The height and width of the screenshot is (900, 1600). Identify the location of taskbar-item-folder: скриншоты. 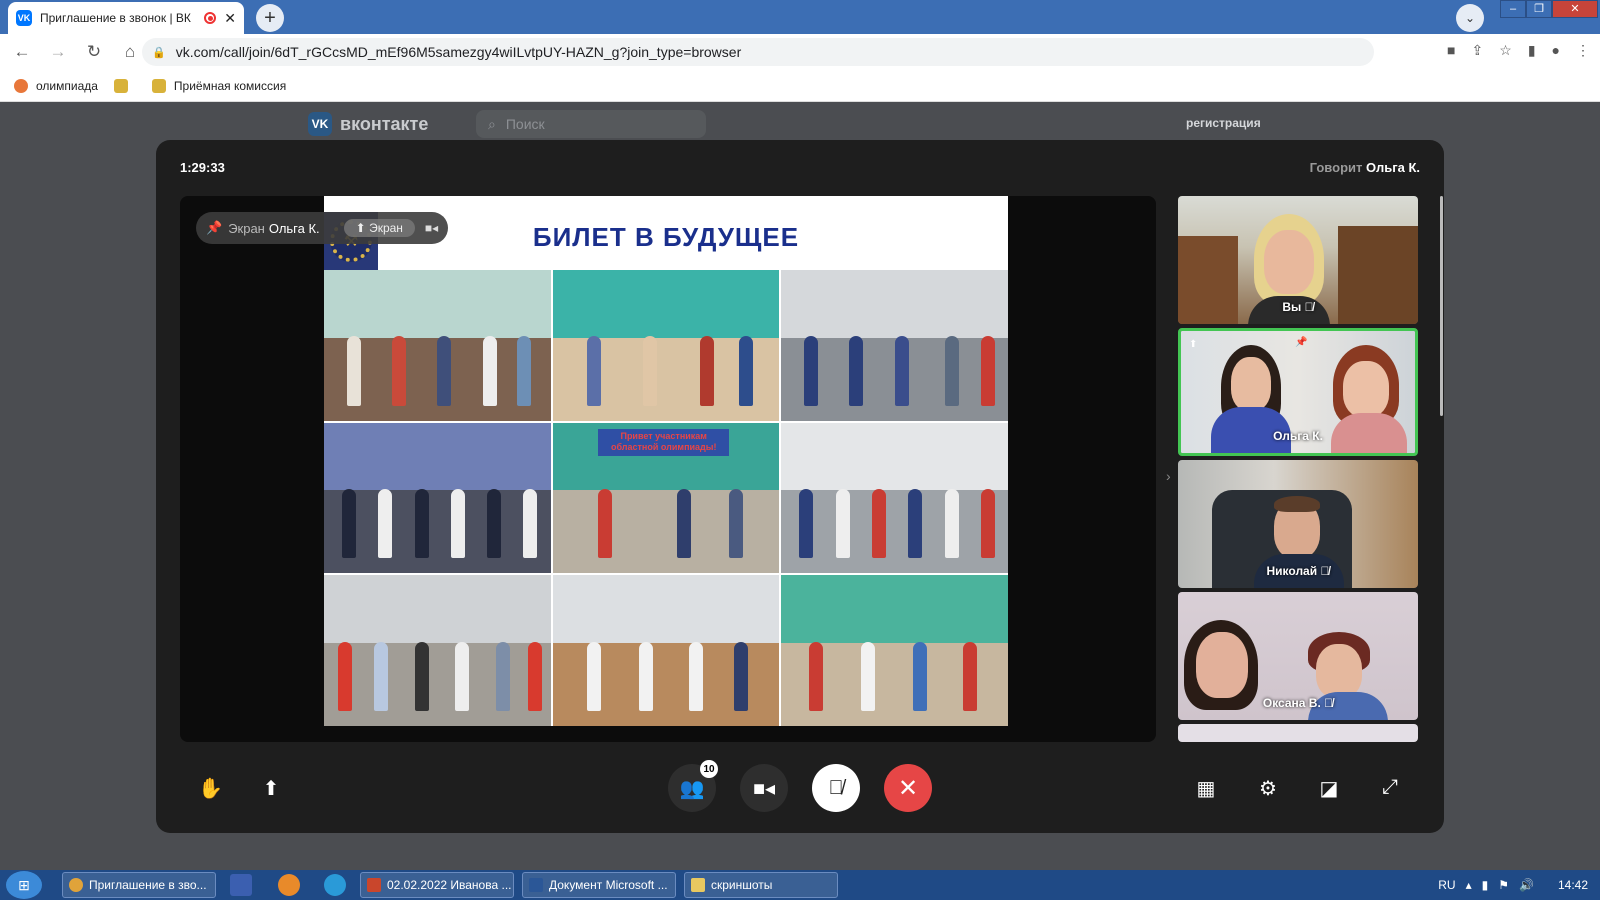
(761, 885).